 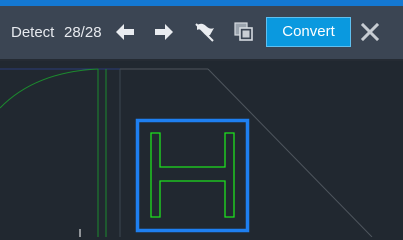 I want to click on close-button, so click(x=370, y=32).